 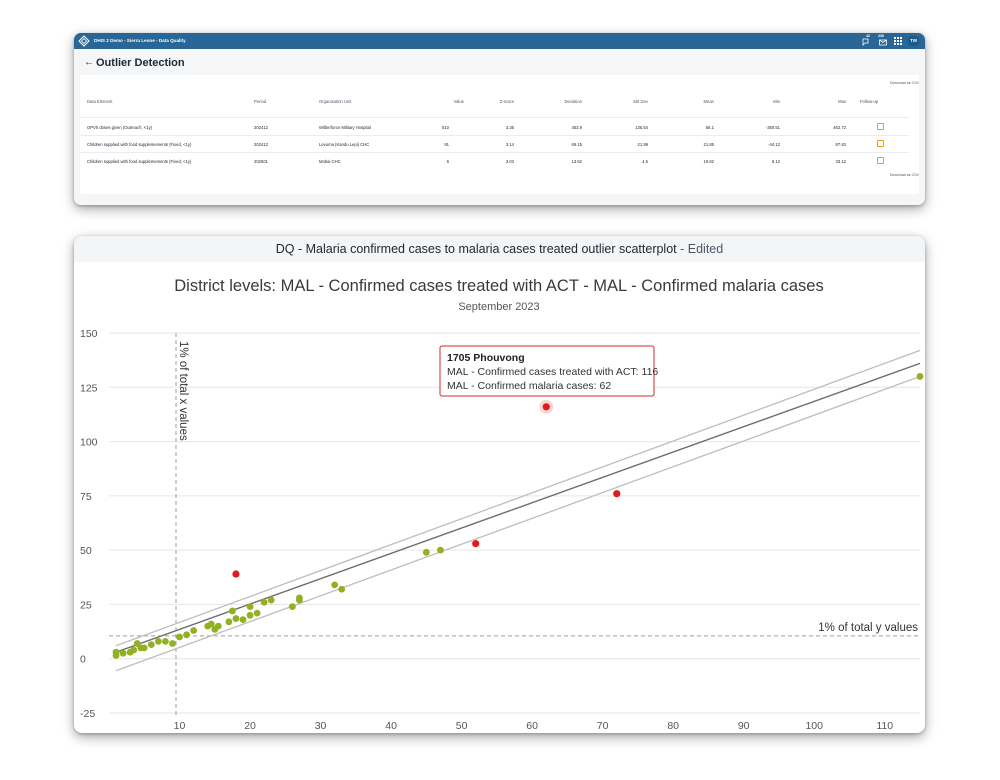 What do you see at coordinates (881, 36) in the screenshot?
I see `mail-count-badge: 236` at bounding box center [881, 36].